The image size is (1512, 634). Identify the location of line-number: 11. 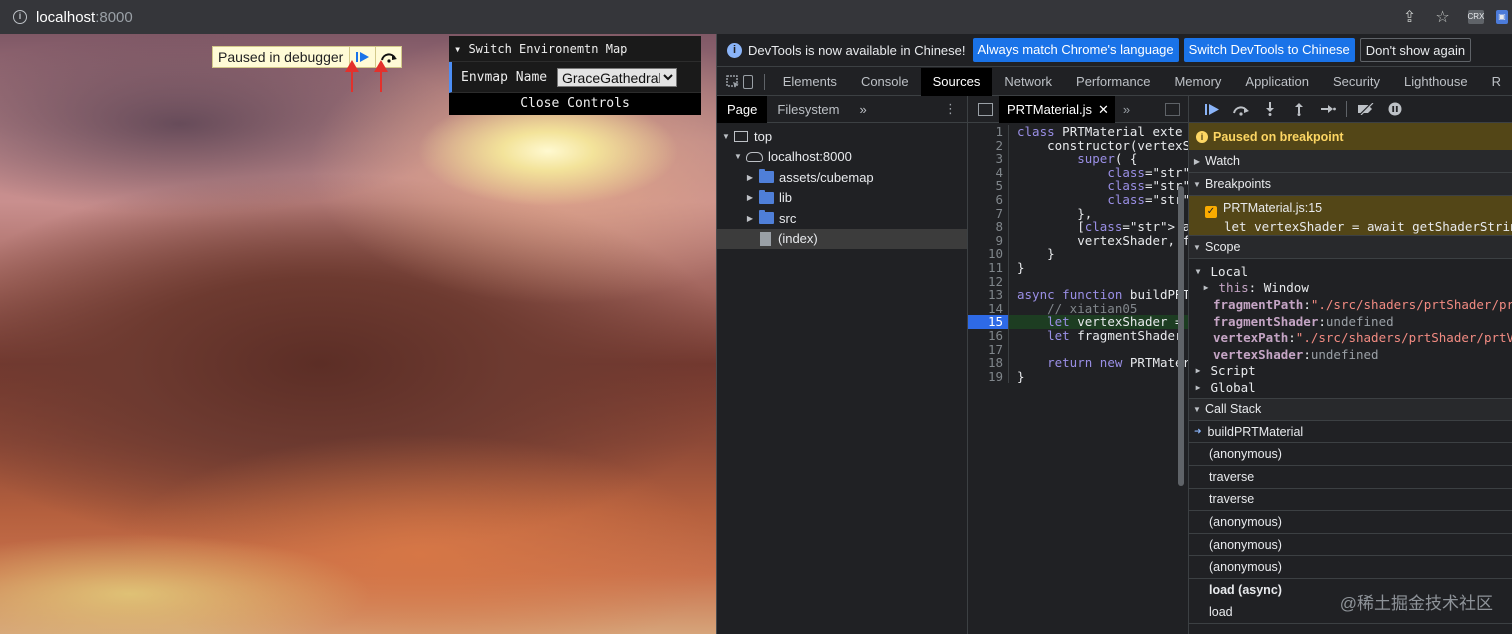
(988, 268).